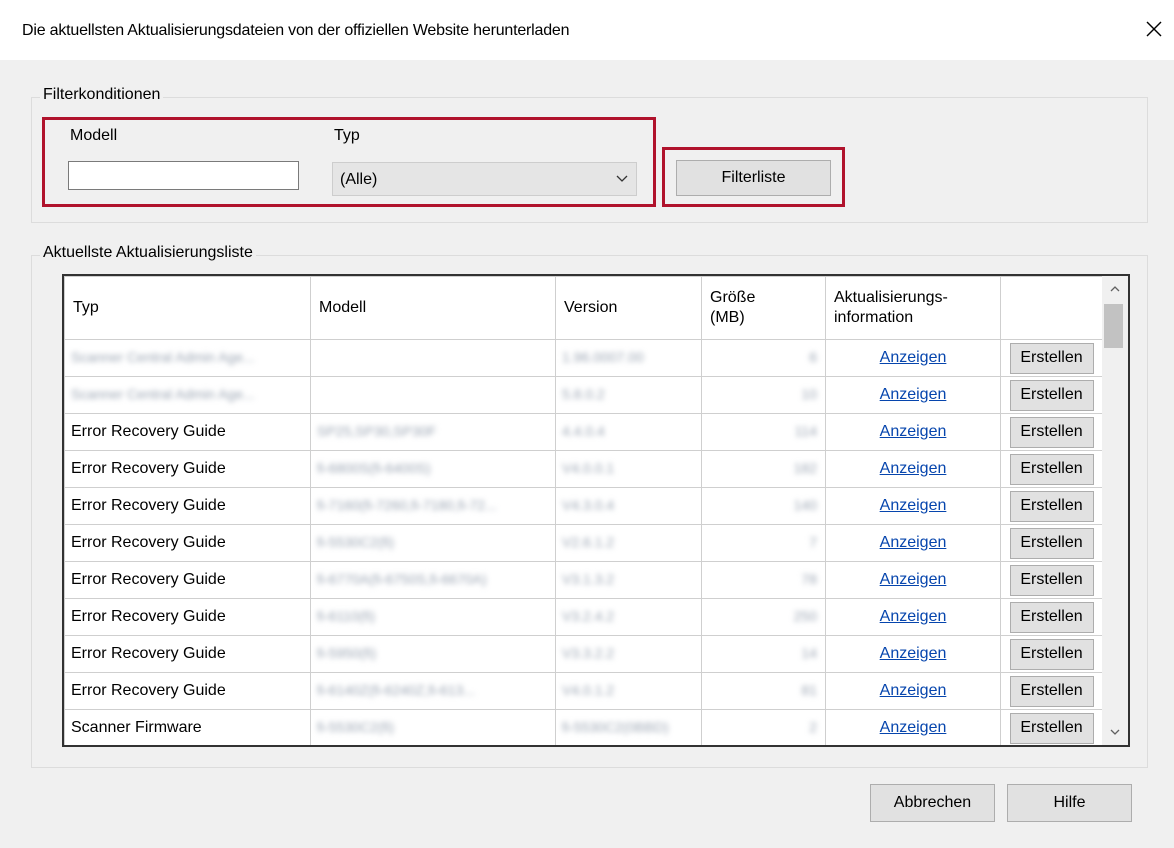 The width and height of the screenshot is (1174, 848). I want to click on cell-modell: fi-5530C2(fi), so click(433, 543).